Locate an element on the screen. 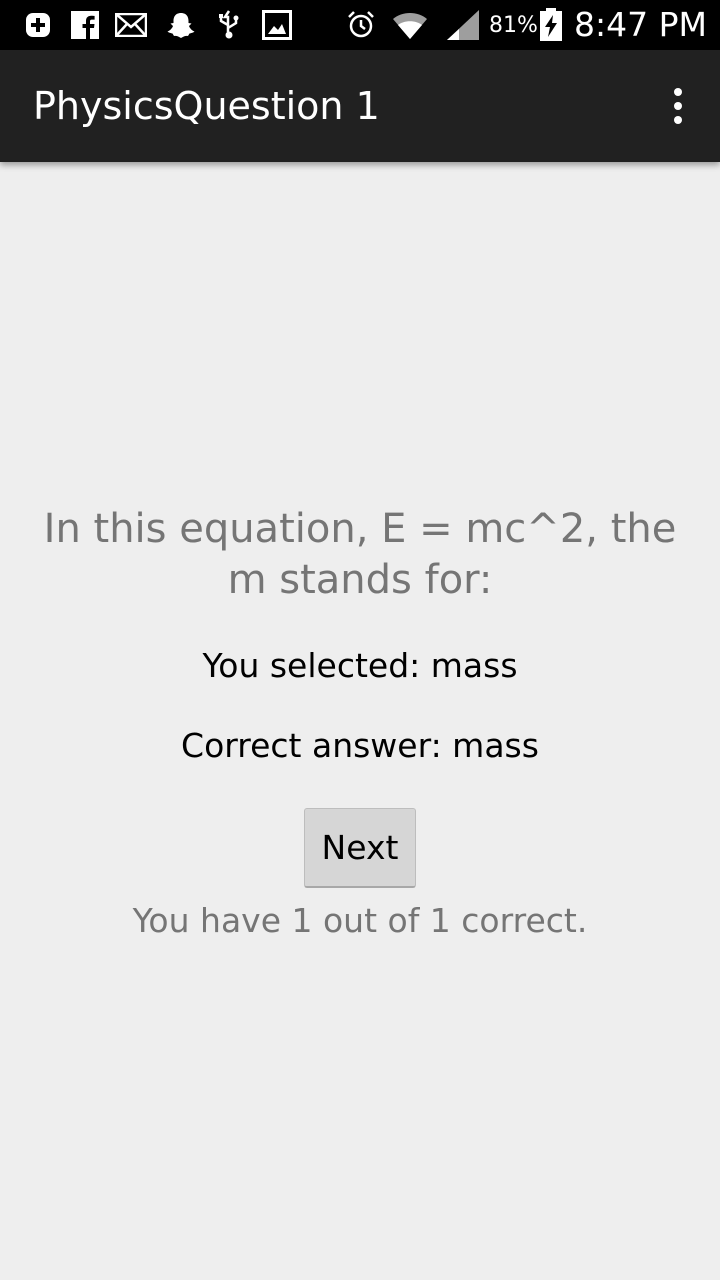 The image size is (720, 1280). app-title: PhysicsQuestion 1 is located at coordinates (206, 106).